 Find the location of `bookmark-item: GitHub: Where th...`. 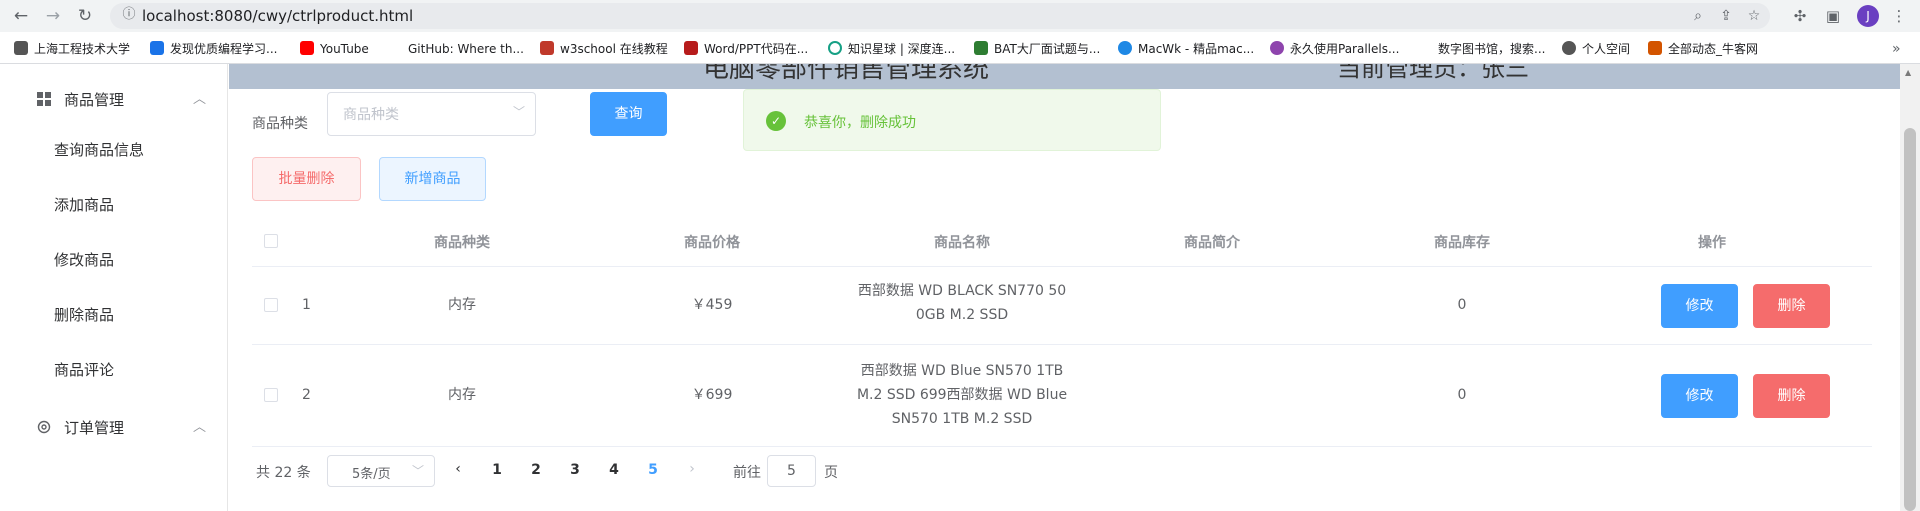

bookmark-item: GitHub: Where th... is located at coordinates (456, 49).